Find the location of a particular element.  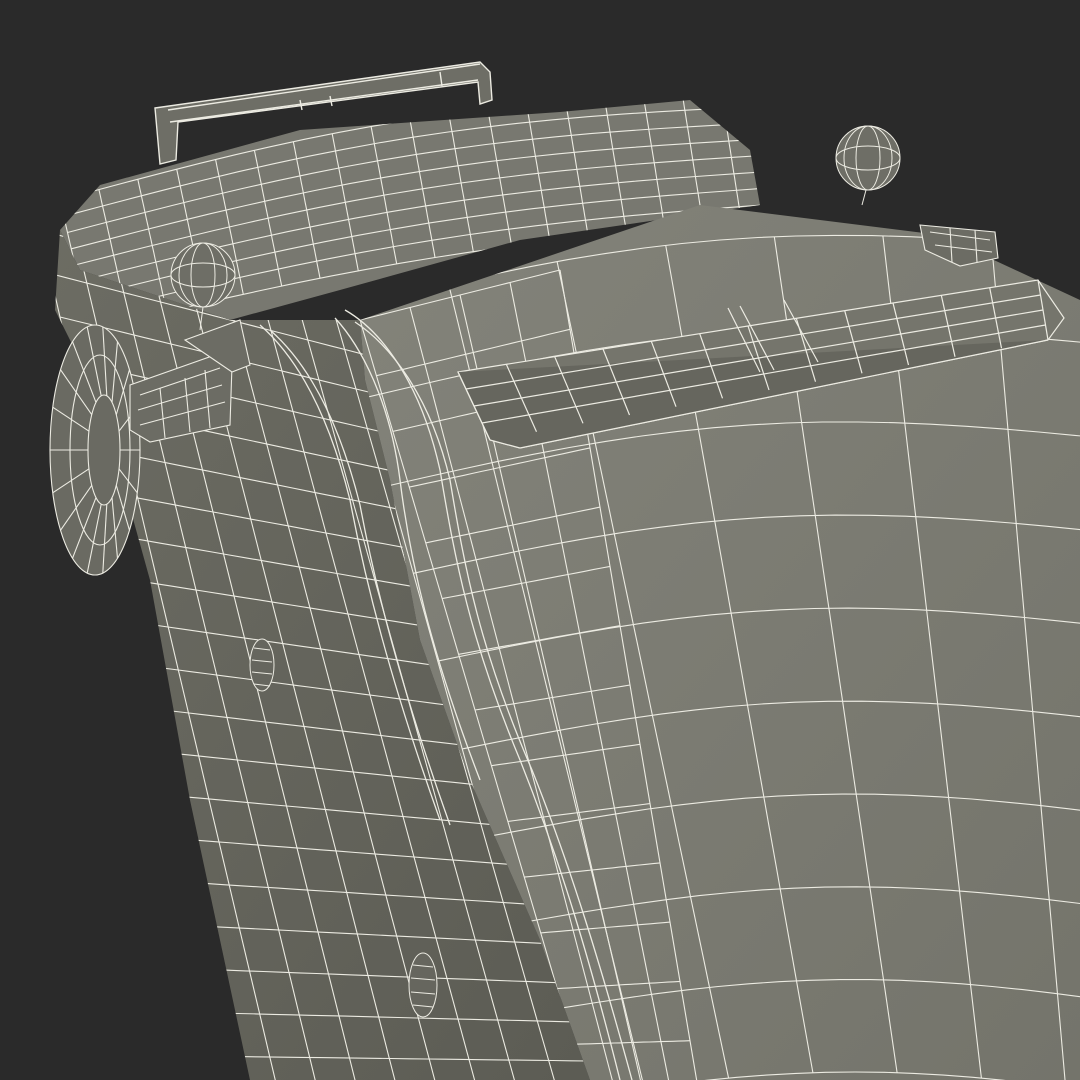

rear-wheel is located at coordinates (95, 450).